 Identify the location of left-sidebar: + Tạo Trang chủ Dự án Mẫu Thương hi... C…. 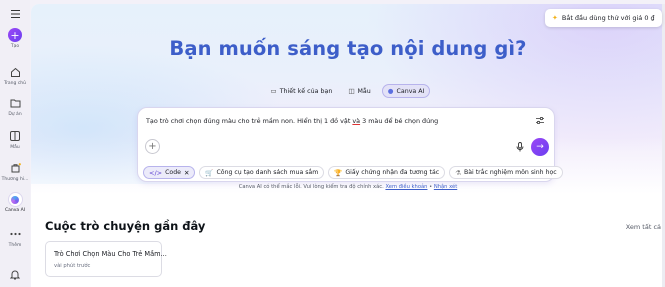
(15, 143).